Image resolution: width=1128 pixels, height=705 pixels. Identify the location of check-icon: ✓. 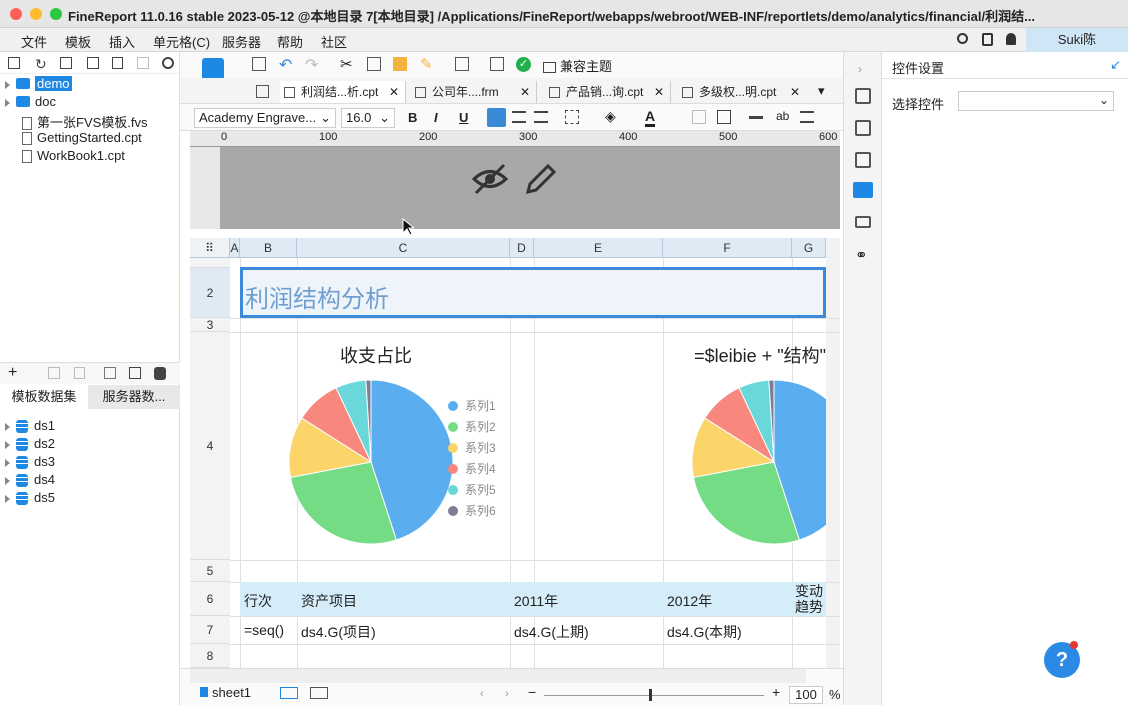
(523, 64).